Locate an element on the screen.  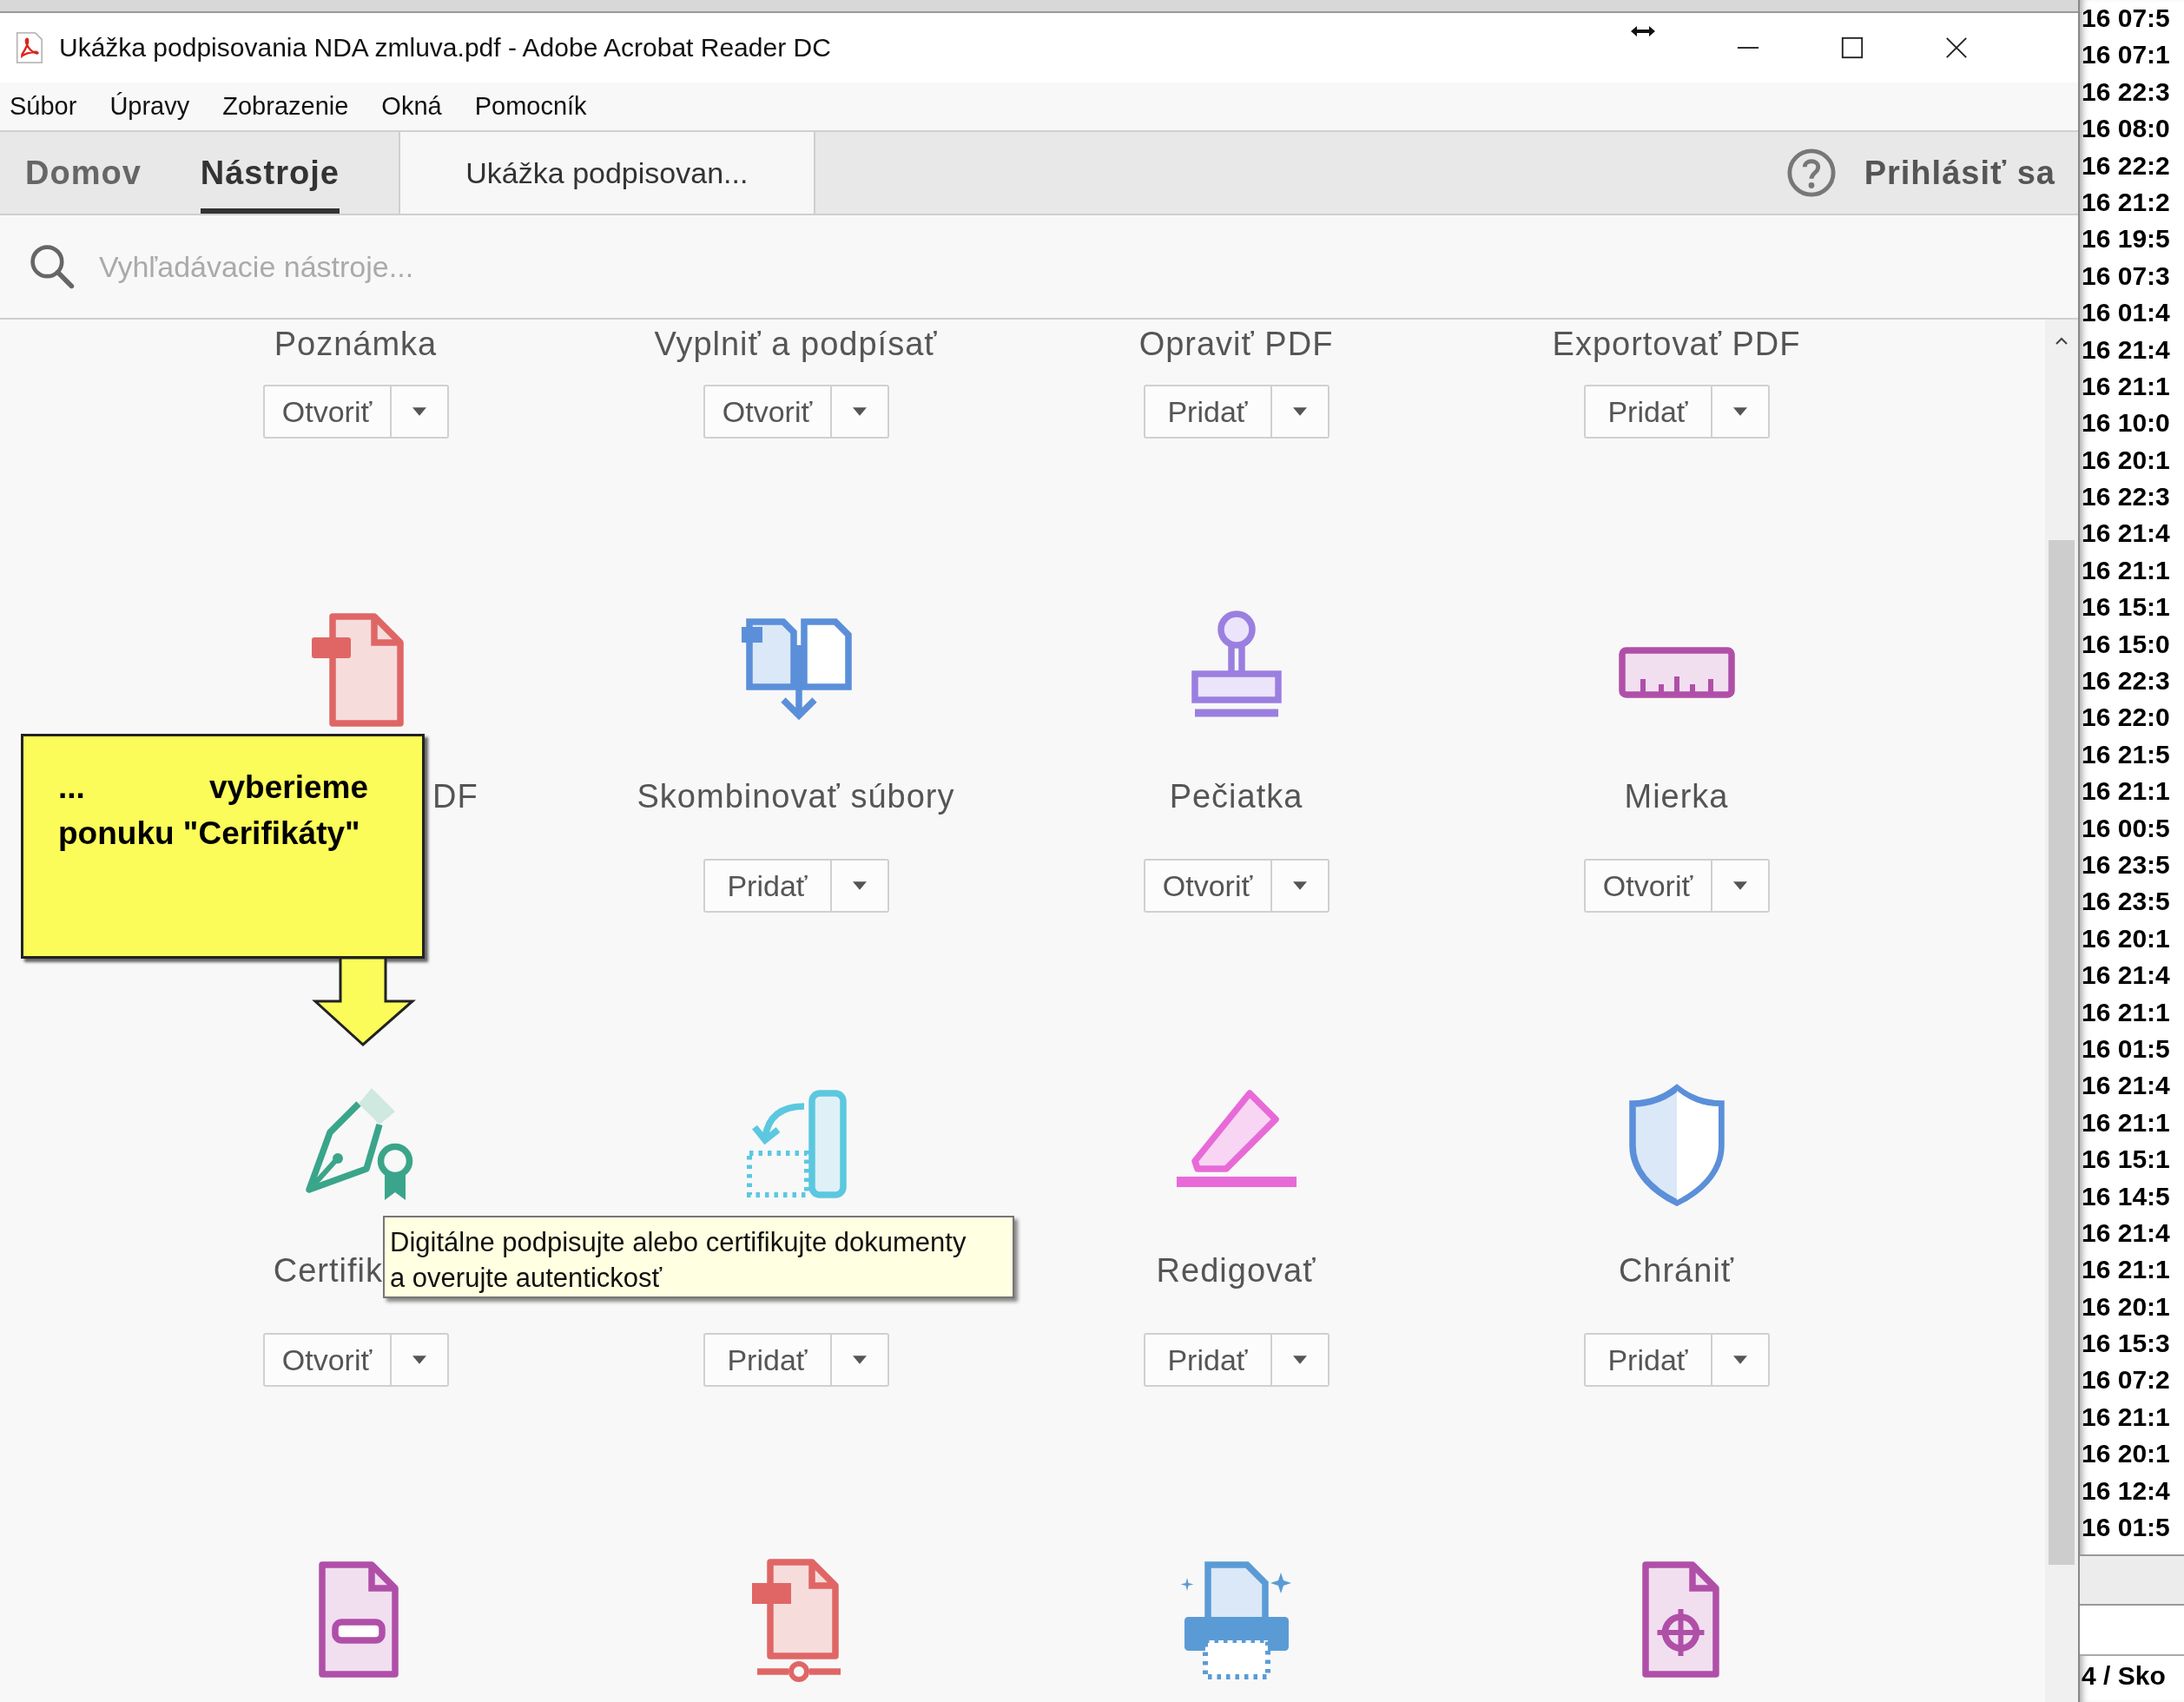
tool-label: Skombinovať súbory is located at coordinates (796, 796).